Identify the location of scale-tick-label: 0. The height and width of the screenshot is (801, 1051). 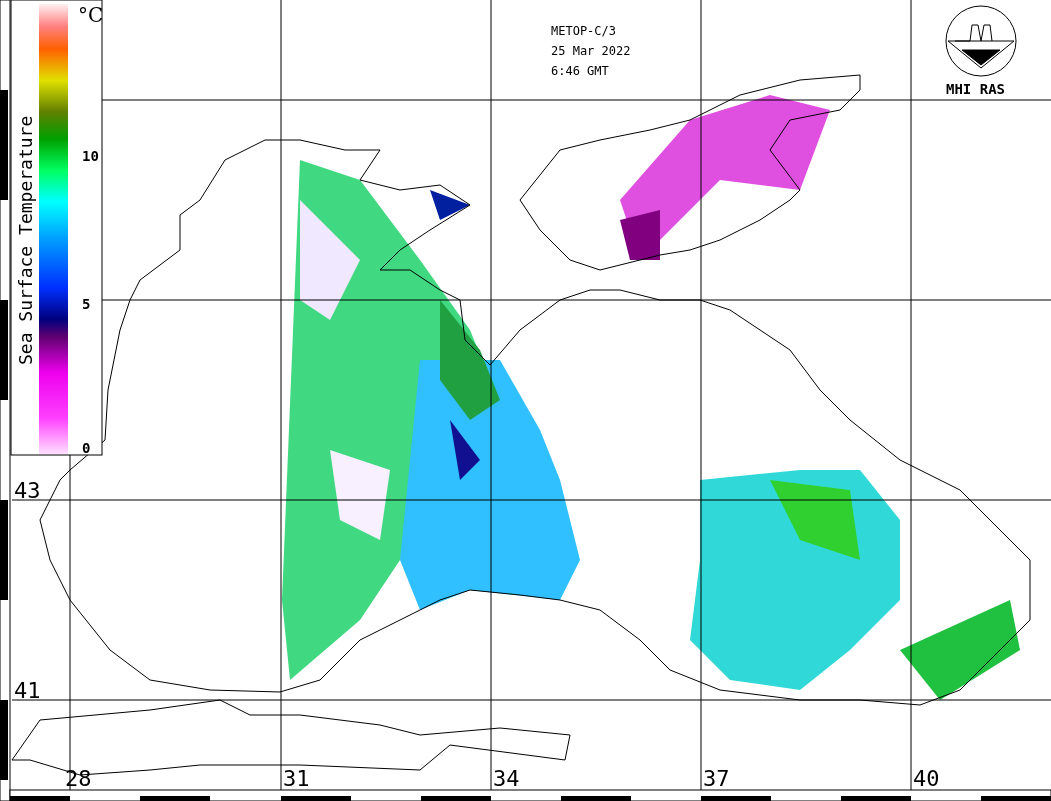
(86, 448).